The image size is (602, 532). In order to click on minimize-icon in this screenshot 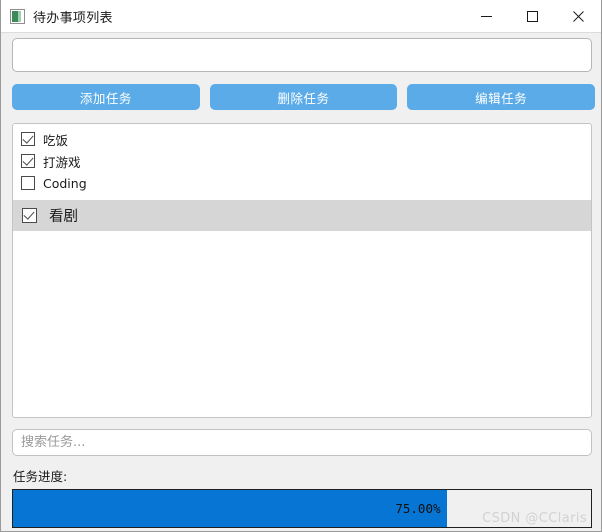, I will do `click(486, 16)`.